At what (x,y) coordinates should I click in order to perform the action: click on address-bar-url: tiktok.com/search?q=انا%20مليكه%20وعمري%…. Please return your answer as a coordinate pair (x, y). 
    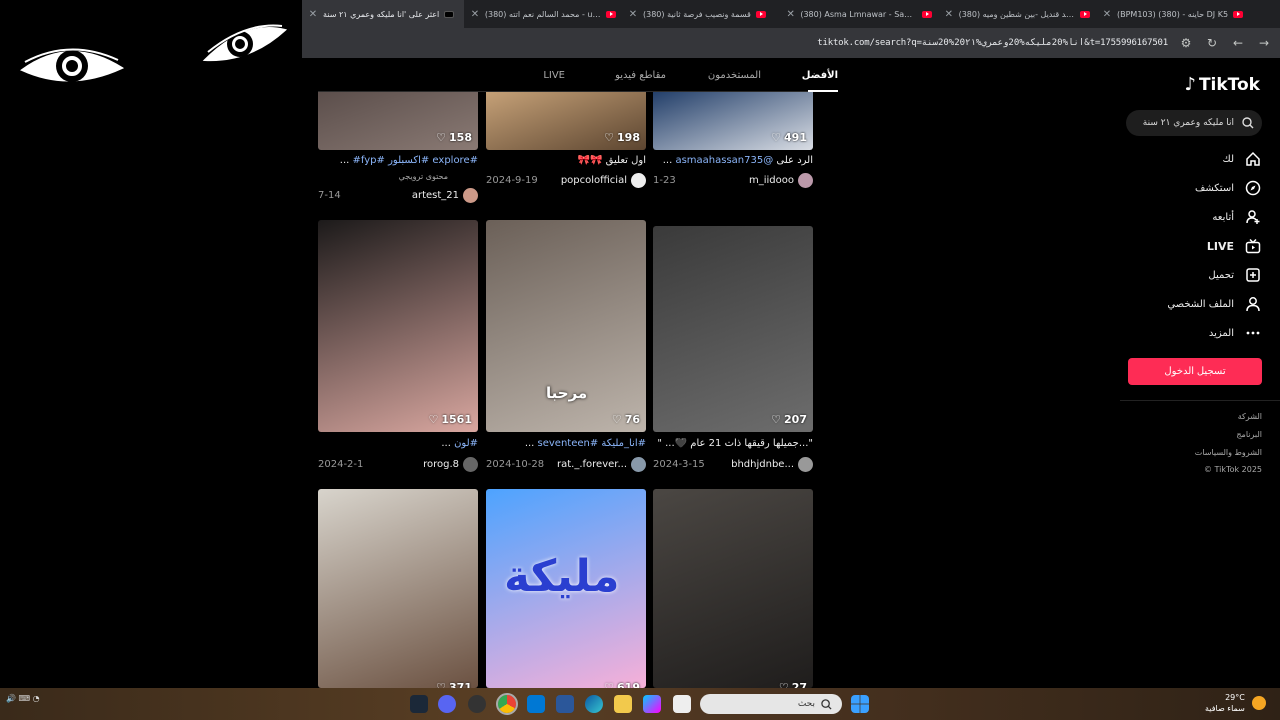
    Looking at the image, I should click on (992, 43).